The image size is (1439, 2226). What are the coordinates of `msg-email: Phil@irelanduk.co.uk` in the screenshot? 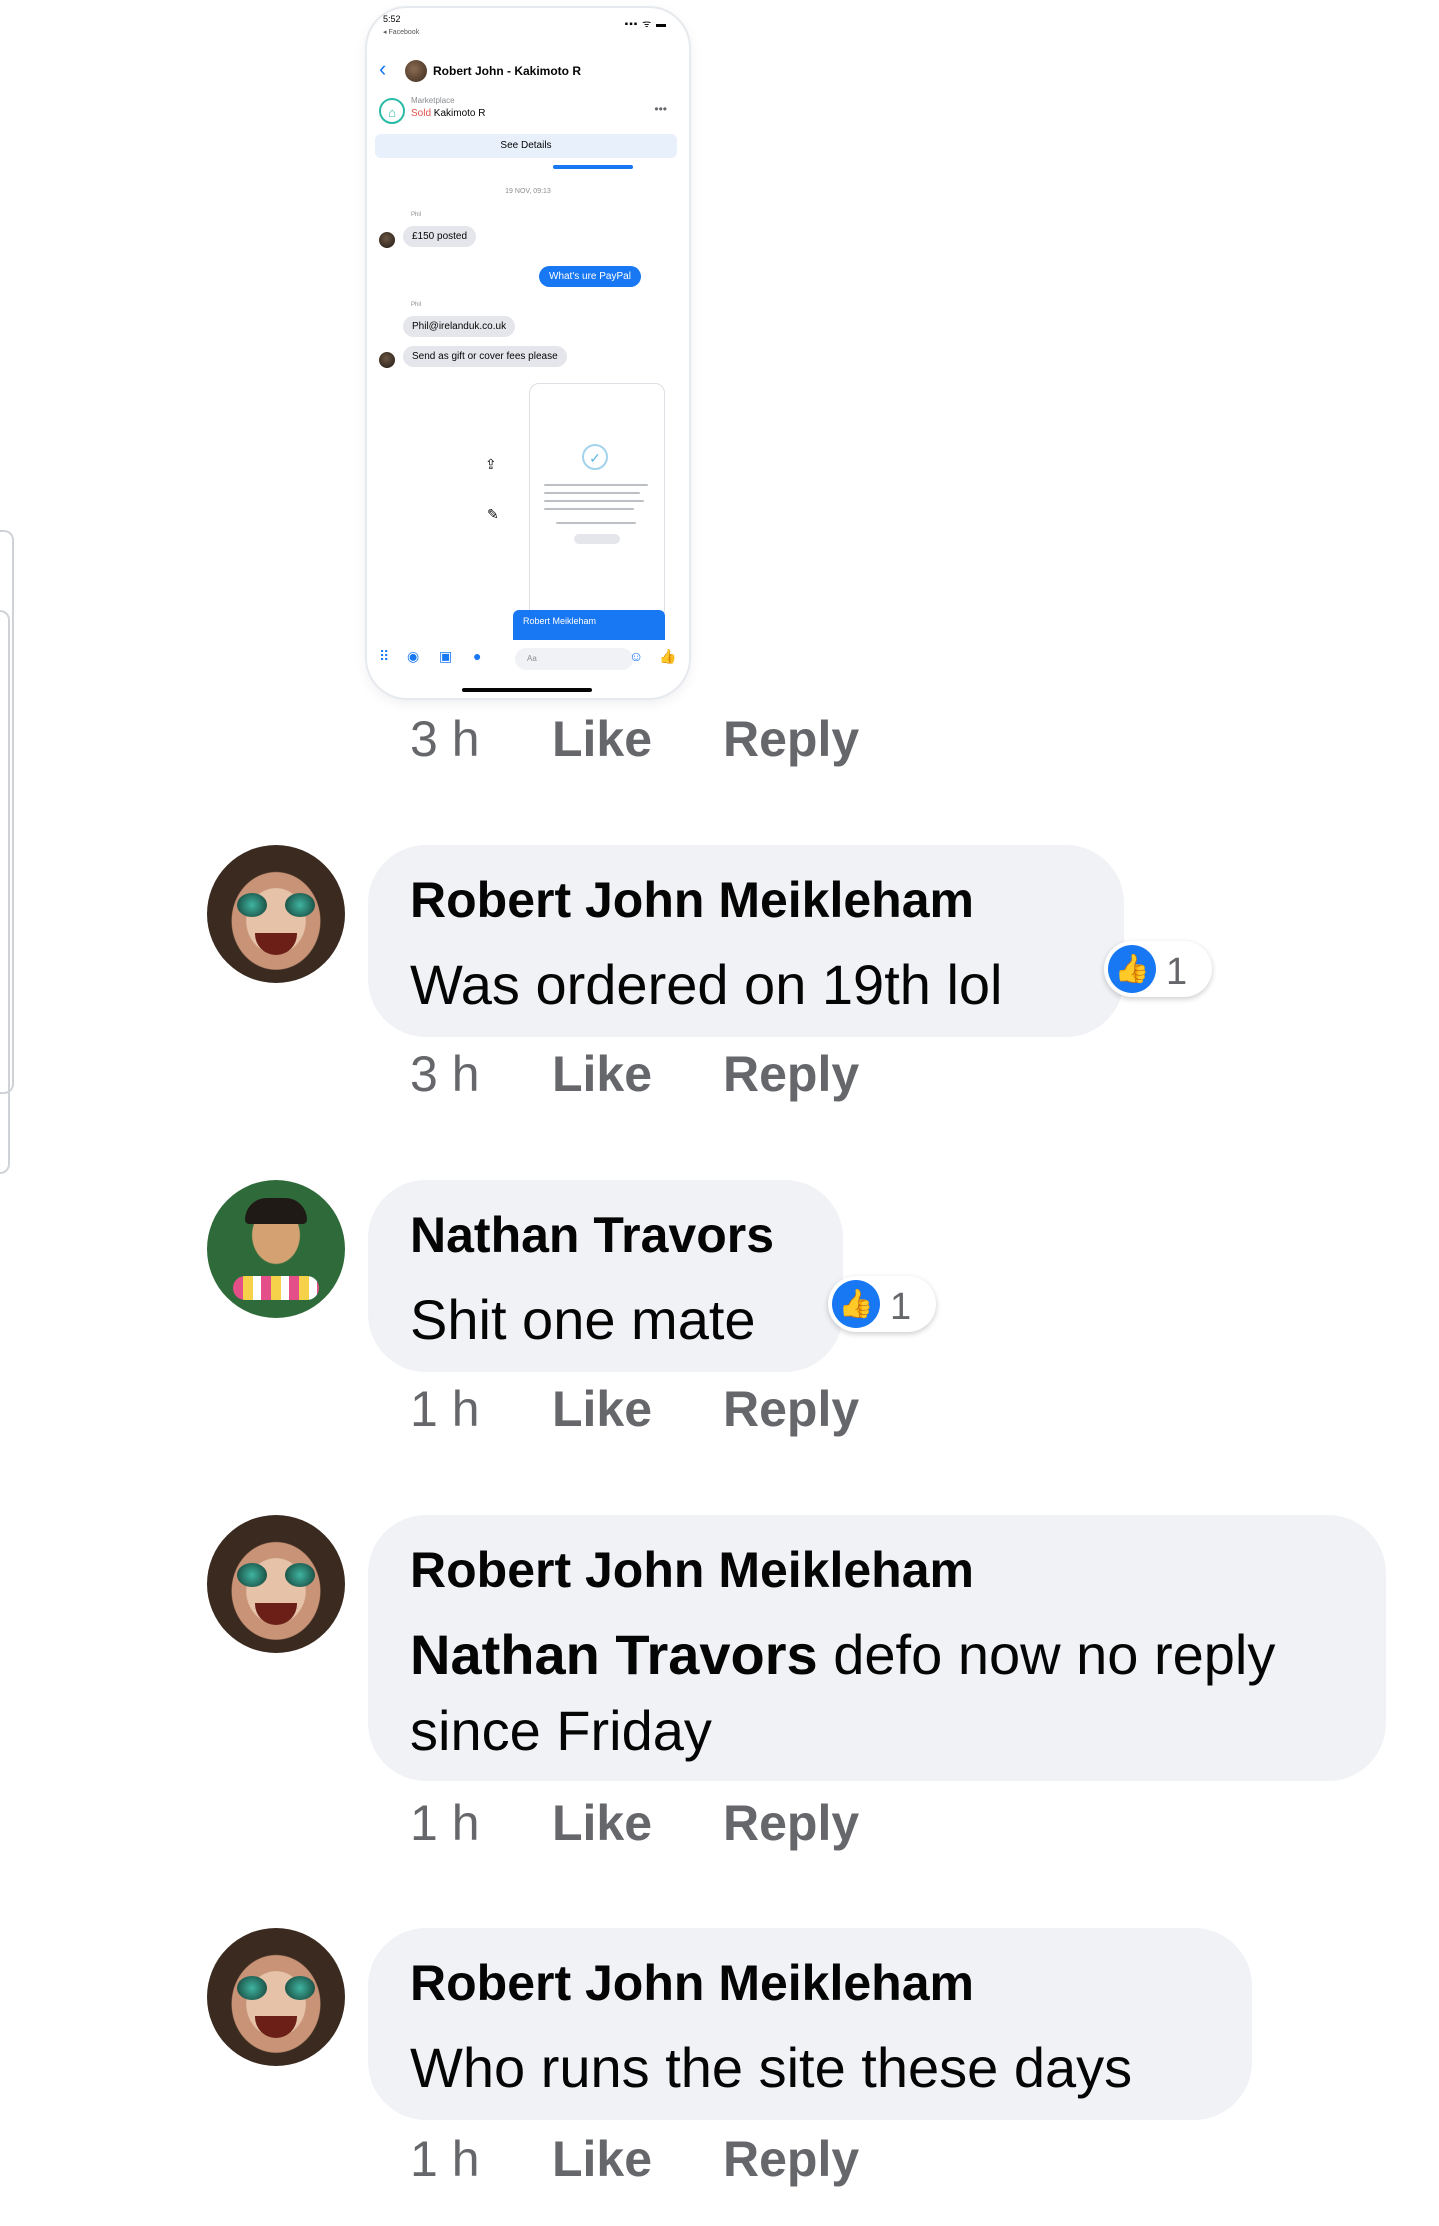 It's located at (459, 326).